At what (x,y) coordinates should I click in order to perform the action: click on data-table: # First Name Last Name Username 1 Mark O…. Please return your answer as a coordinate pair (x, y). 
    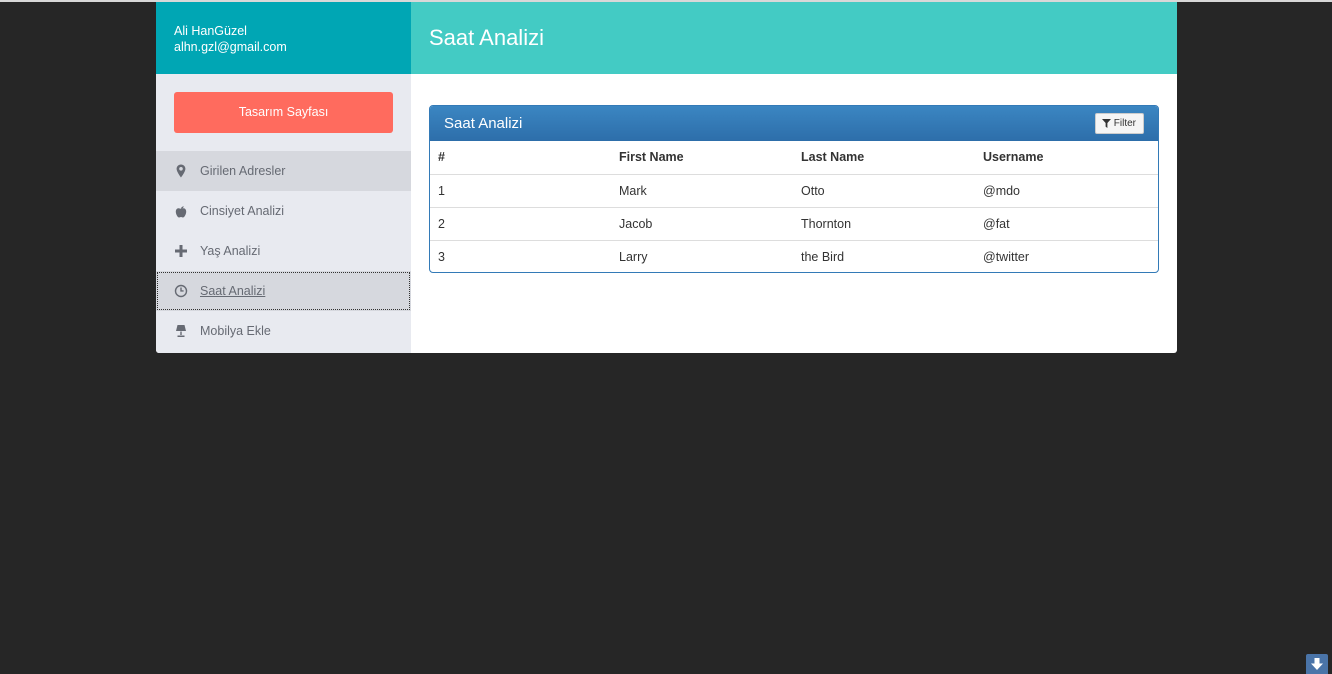
    Looking at the image, I should click on (794, 206).